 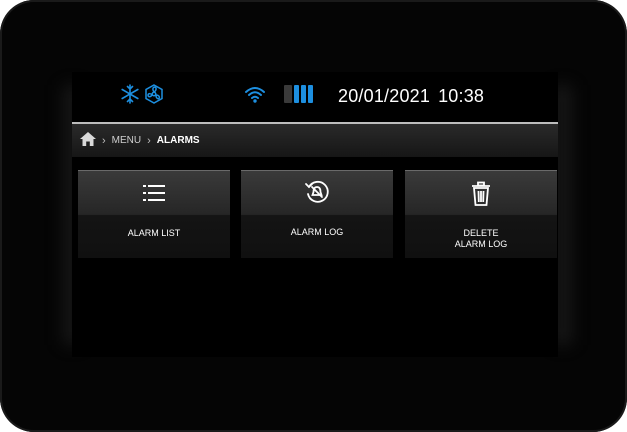 I want to click on battery-icon, so click(x=298, y=94).